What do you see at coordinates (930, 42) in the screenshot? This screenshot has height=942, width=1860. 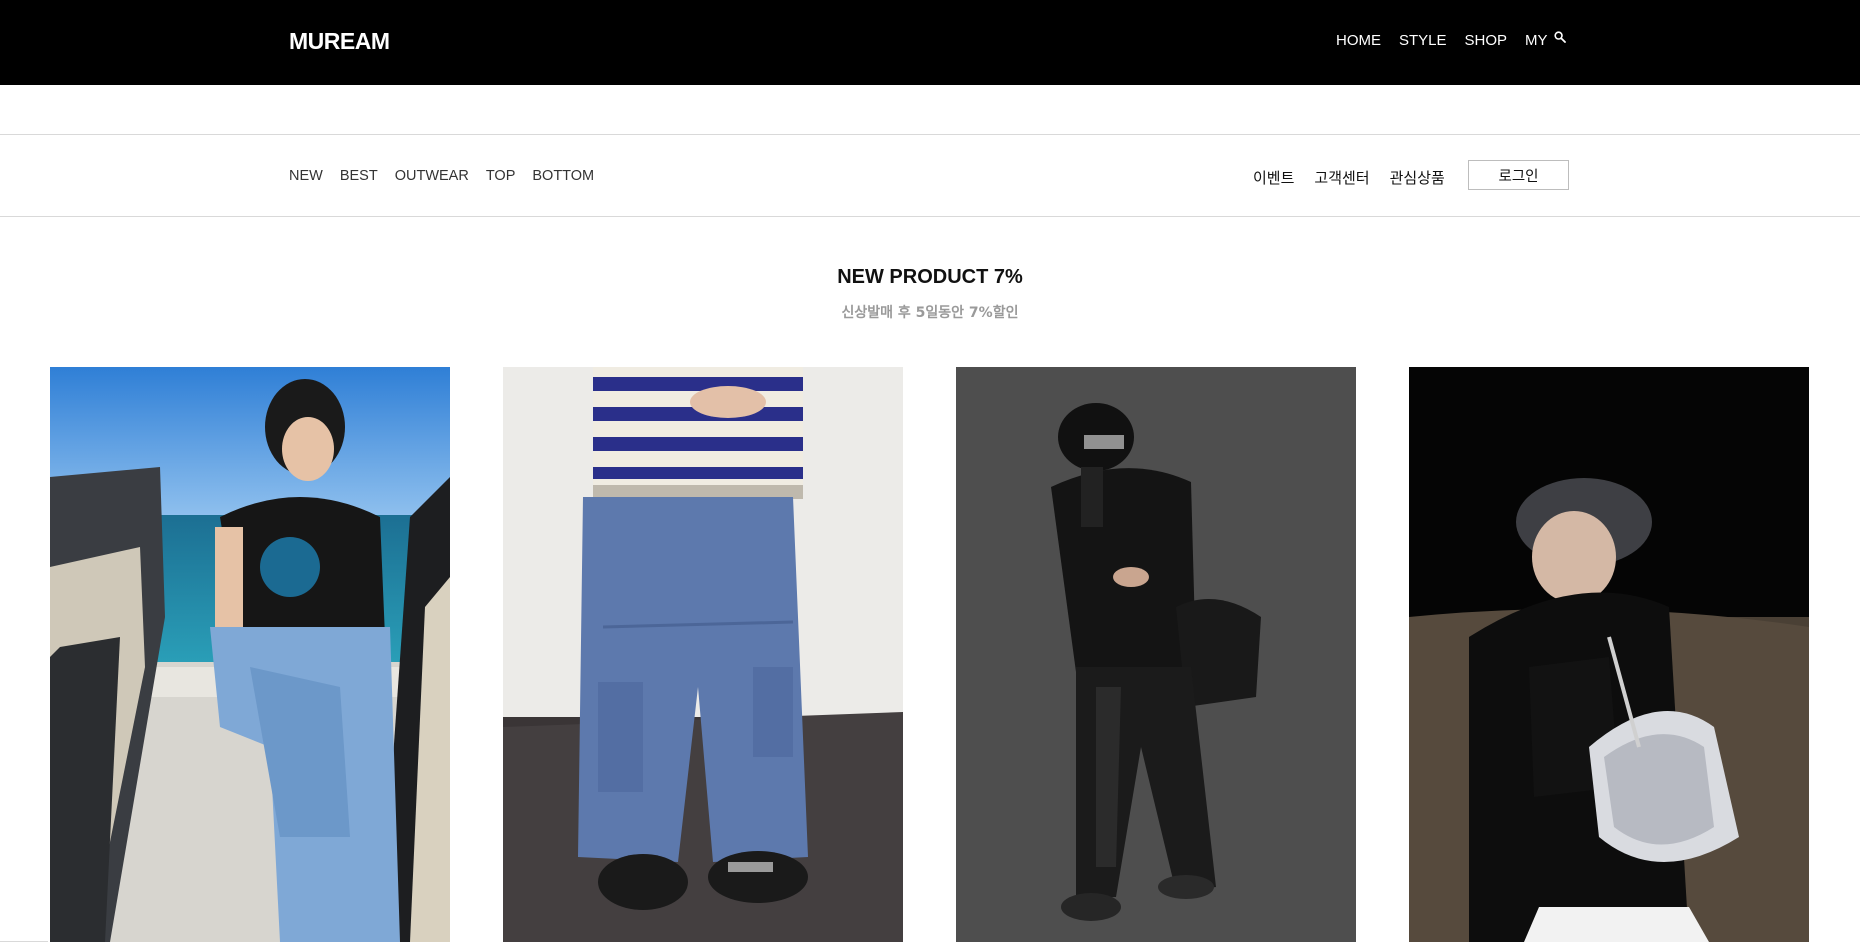 I see `top-header: MUREAM HOME STYLE SHOP MY` at bounding box center [930, 42].